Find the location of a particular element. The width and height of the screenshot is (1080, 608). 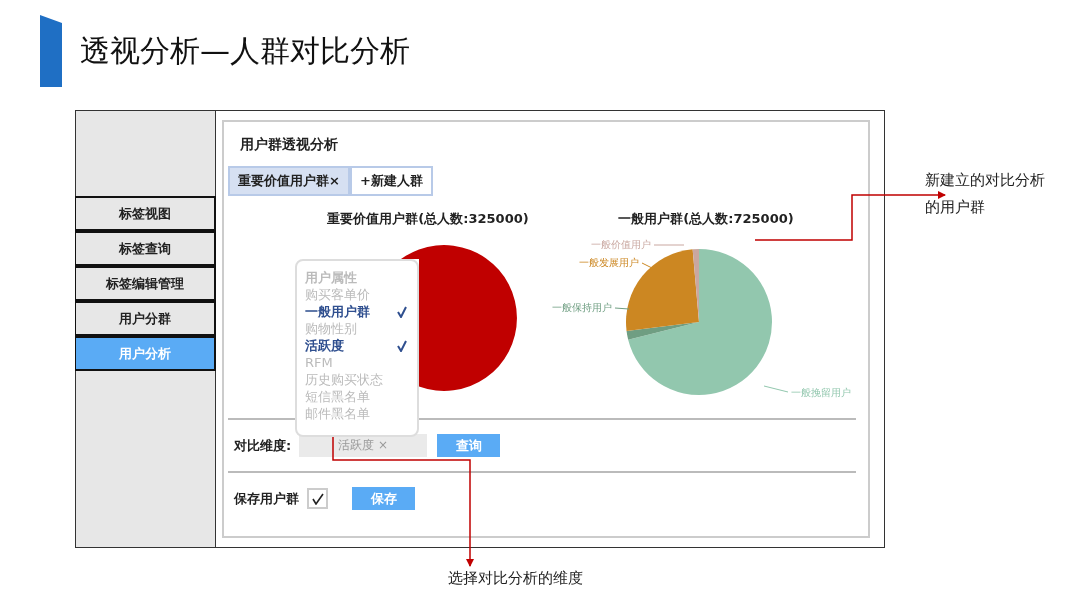

dropdown-option: 短信黑名单 is located at coordinates (358, 396).